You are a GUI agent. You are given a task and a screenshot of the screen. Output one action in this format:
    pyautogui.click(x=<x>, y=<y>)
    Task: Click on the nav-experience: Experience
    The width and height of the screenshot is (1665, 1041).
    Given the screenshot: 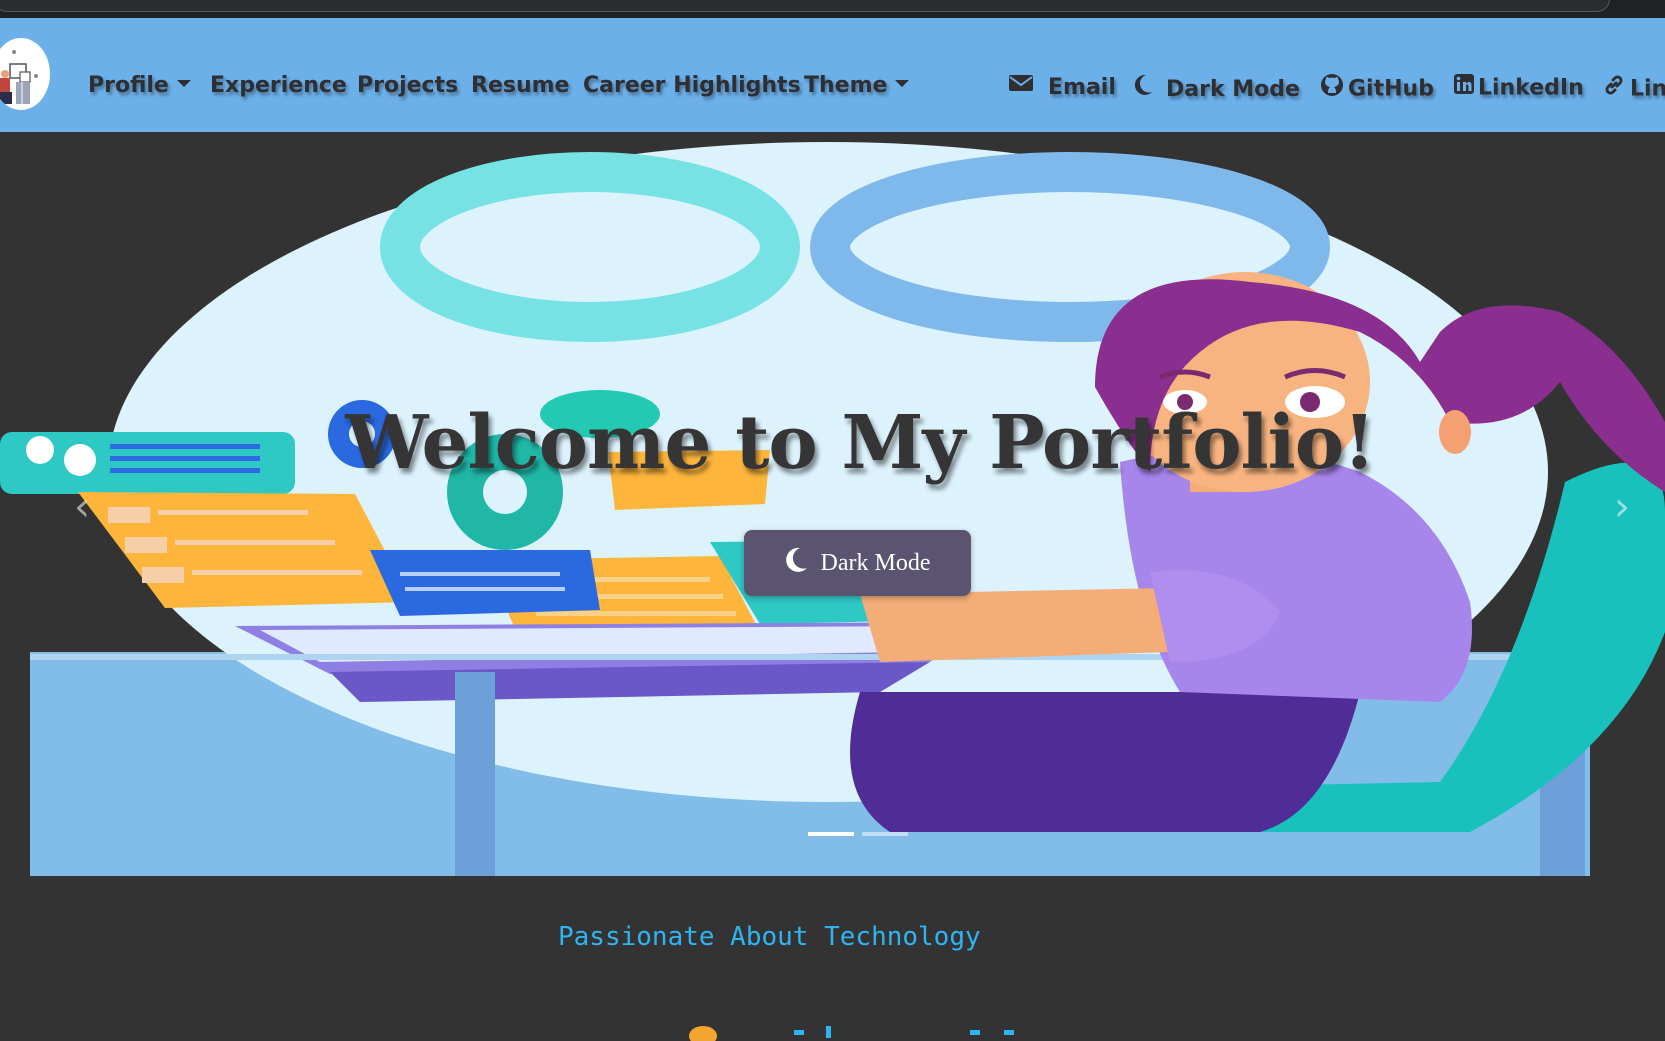 What is the action you would take?
    pyautogui.click(x=278, y=86)
    